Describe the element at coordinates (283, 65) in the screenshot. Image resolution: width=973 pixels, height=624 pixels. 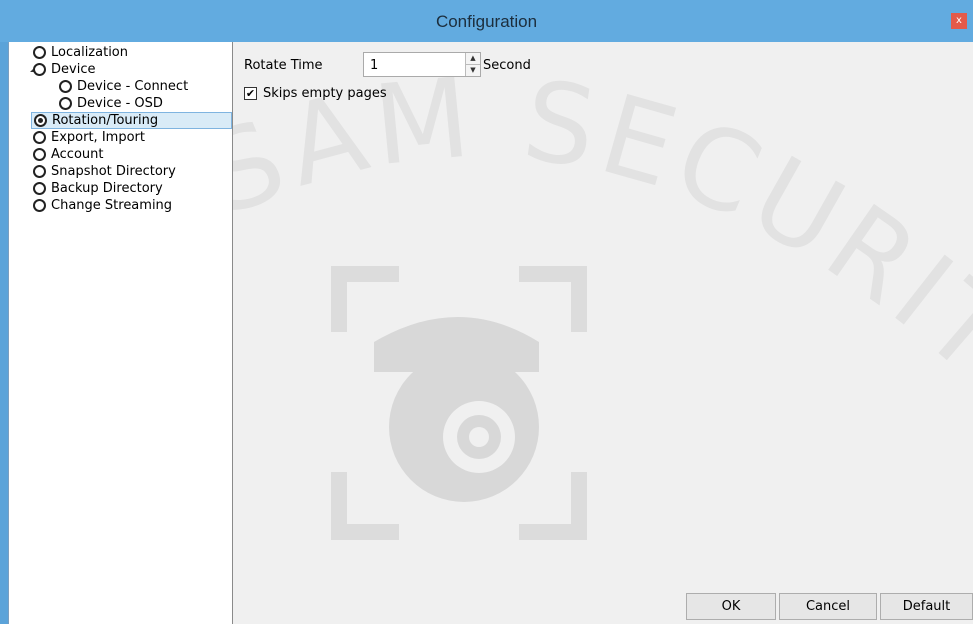
I see `rotate-time-label: Rotate Time` at that location.